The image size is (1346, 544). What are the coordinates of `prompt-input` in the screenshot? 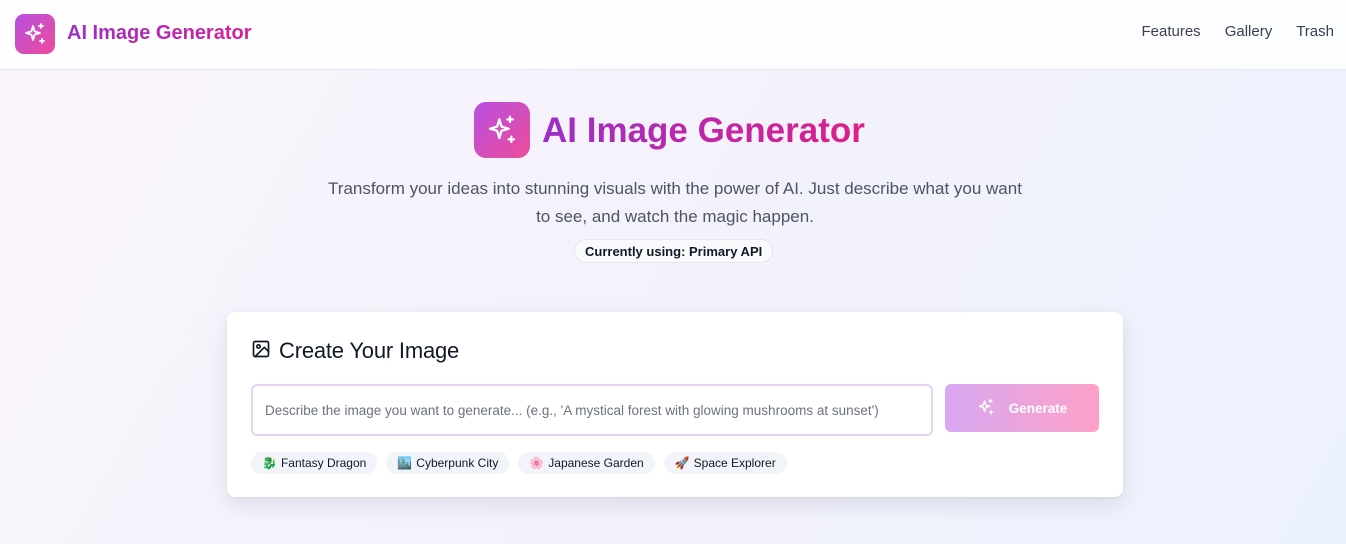 It's located at (592, 410).